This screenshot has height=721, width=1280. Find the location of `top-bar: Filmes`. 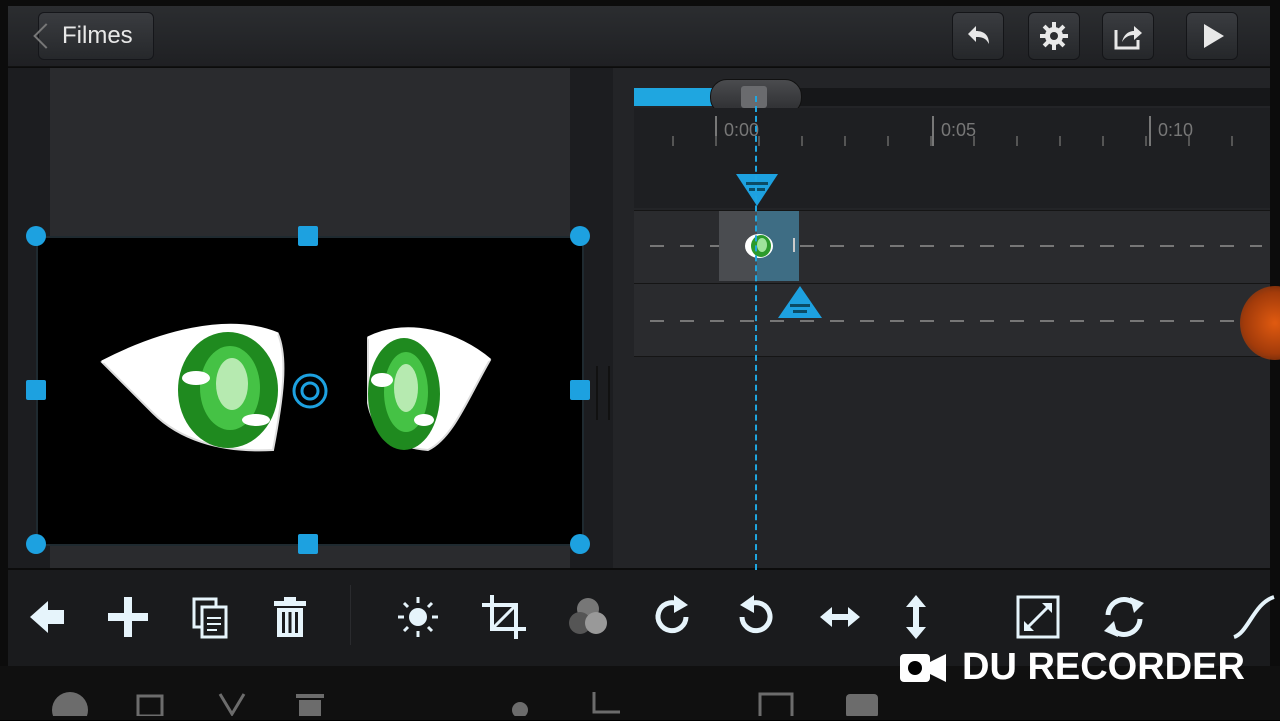

top-bar: Filmes is located at coordinates (639, 36).